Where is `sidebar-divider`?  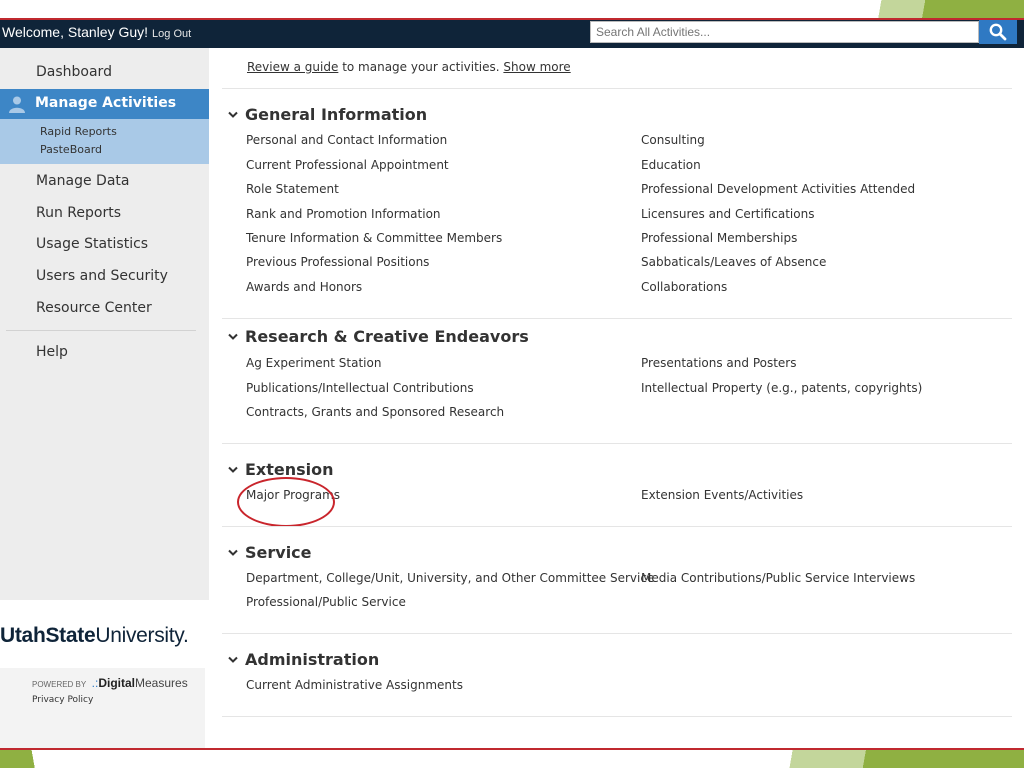
sidebar-divider is located at coordinates (101, 330).